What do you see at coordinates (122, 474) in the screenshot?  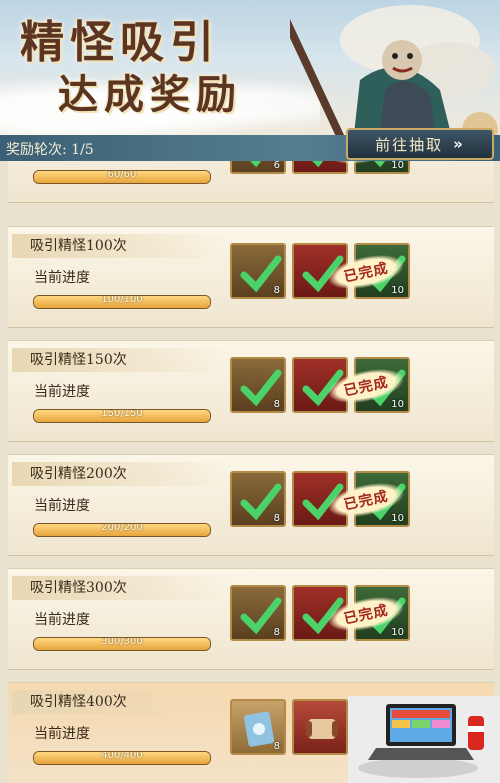 I see `task-title: 吸引精怪200次` at bounding box center [122, 474].